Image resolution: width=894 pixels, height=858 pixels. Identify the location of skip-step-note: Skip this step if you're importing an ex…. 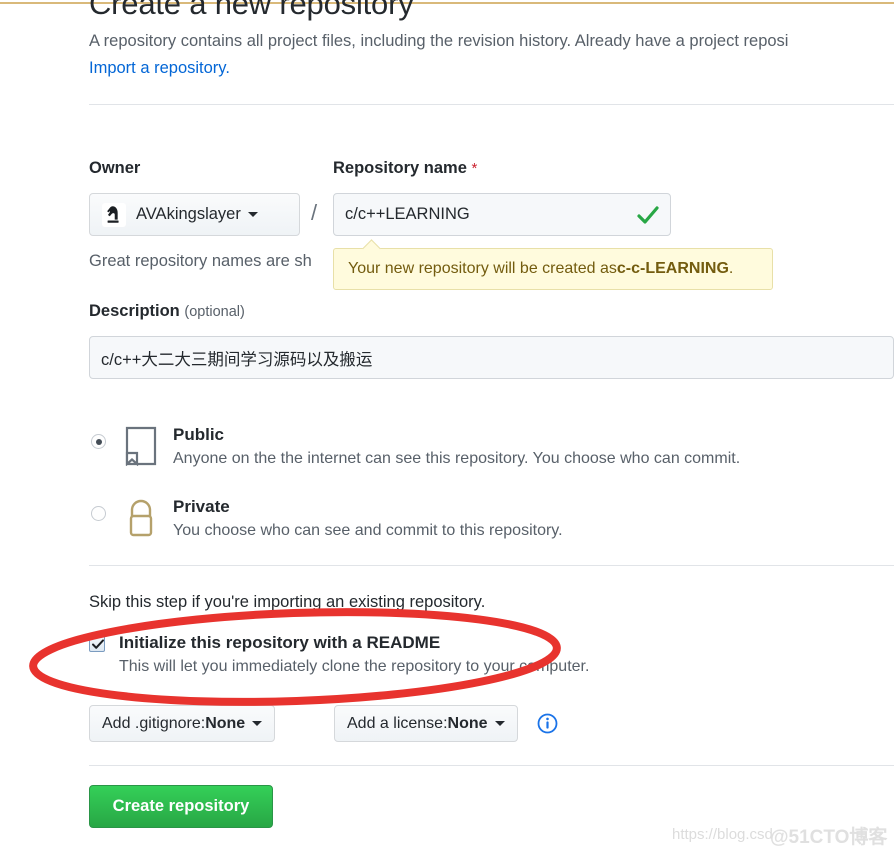
(287, 602).